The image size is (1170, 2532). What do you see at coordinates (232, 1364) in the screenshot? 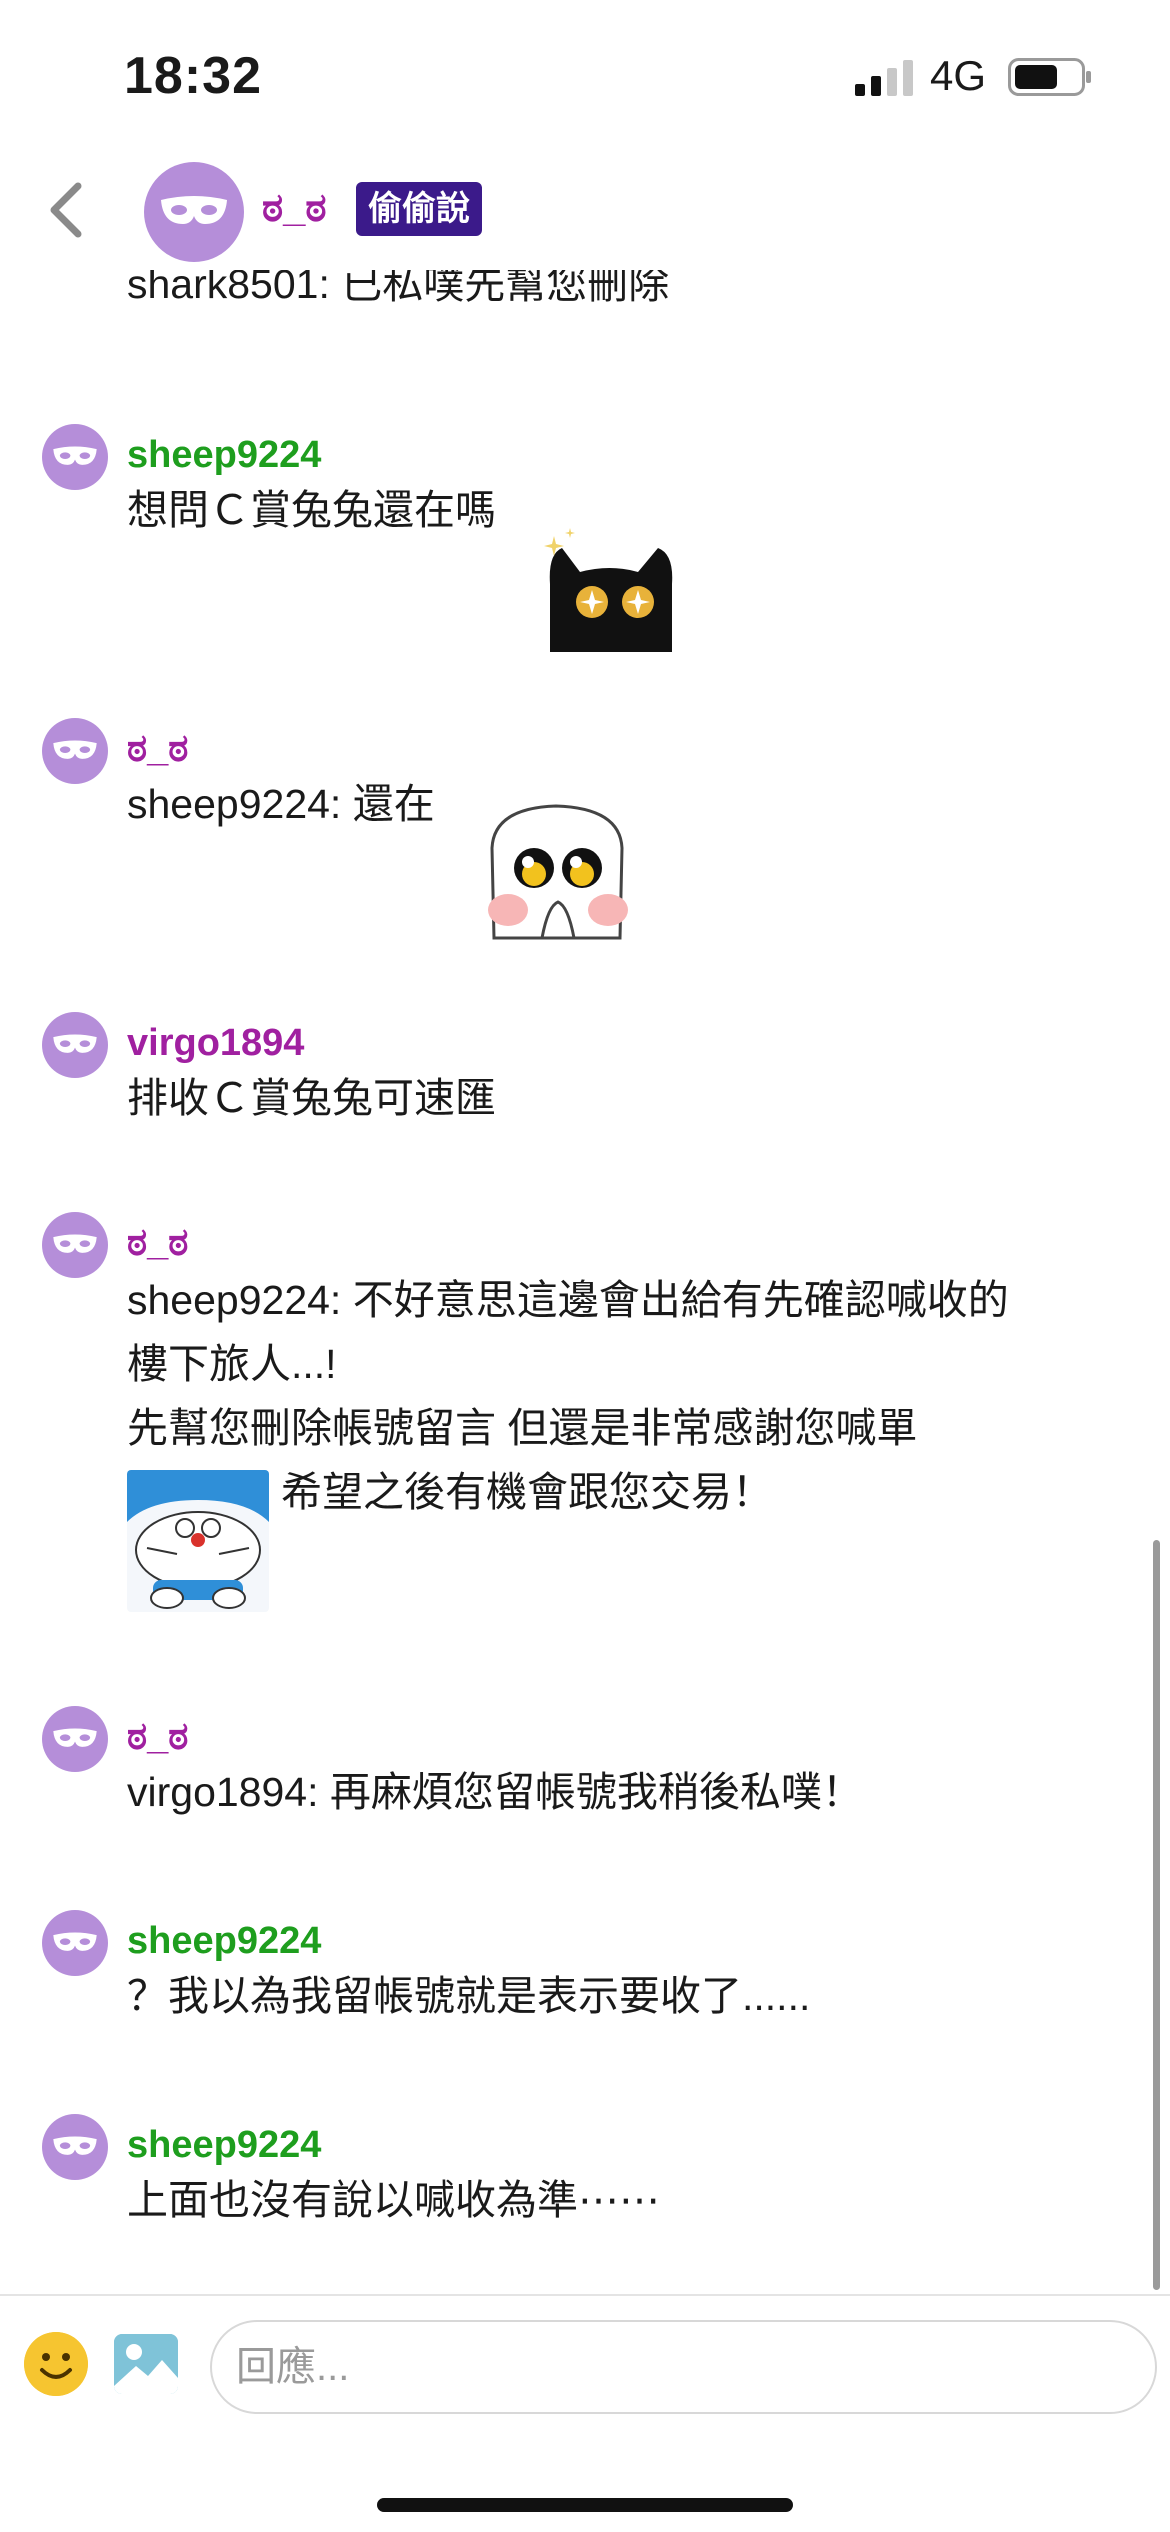
I see `message-text-line: 樓下旅人...!` at bounding box center [232, 1364].